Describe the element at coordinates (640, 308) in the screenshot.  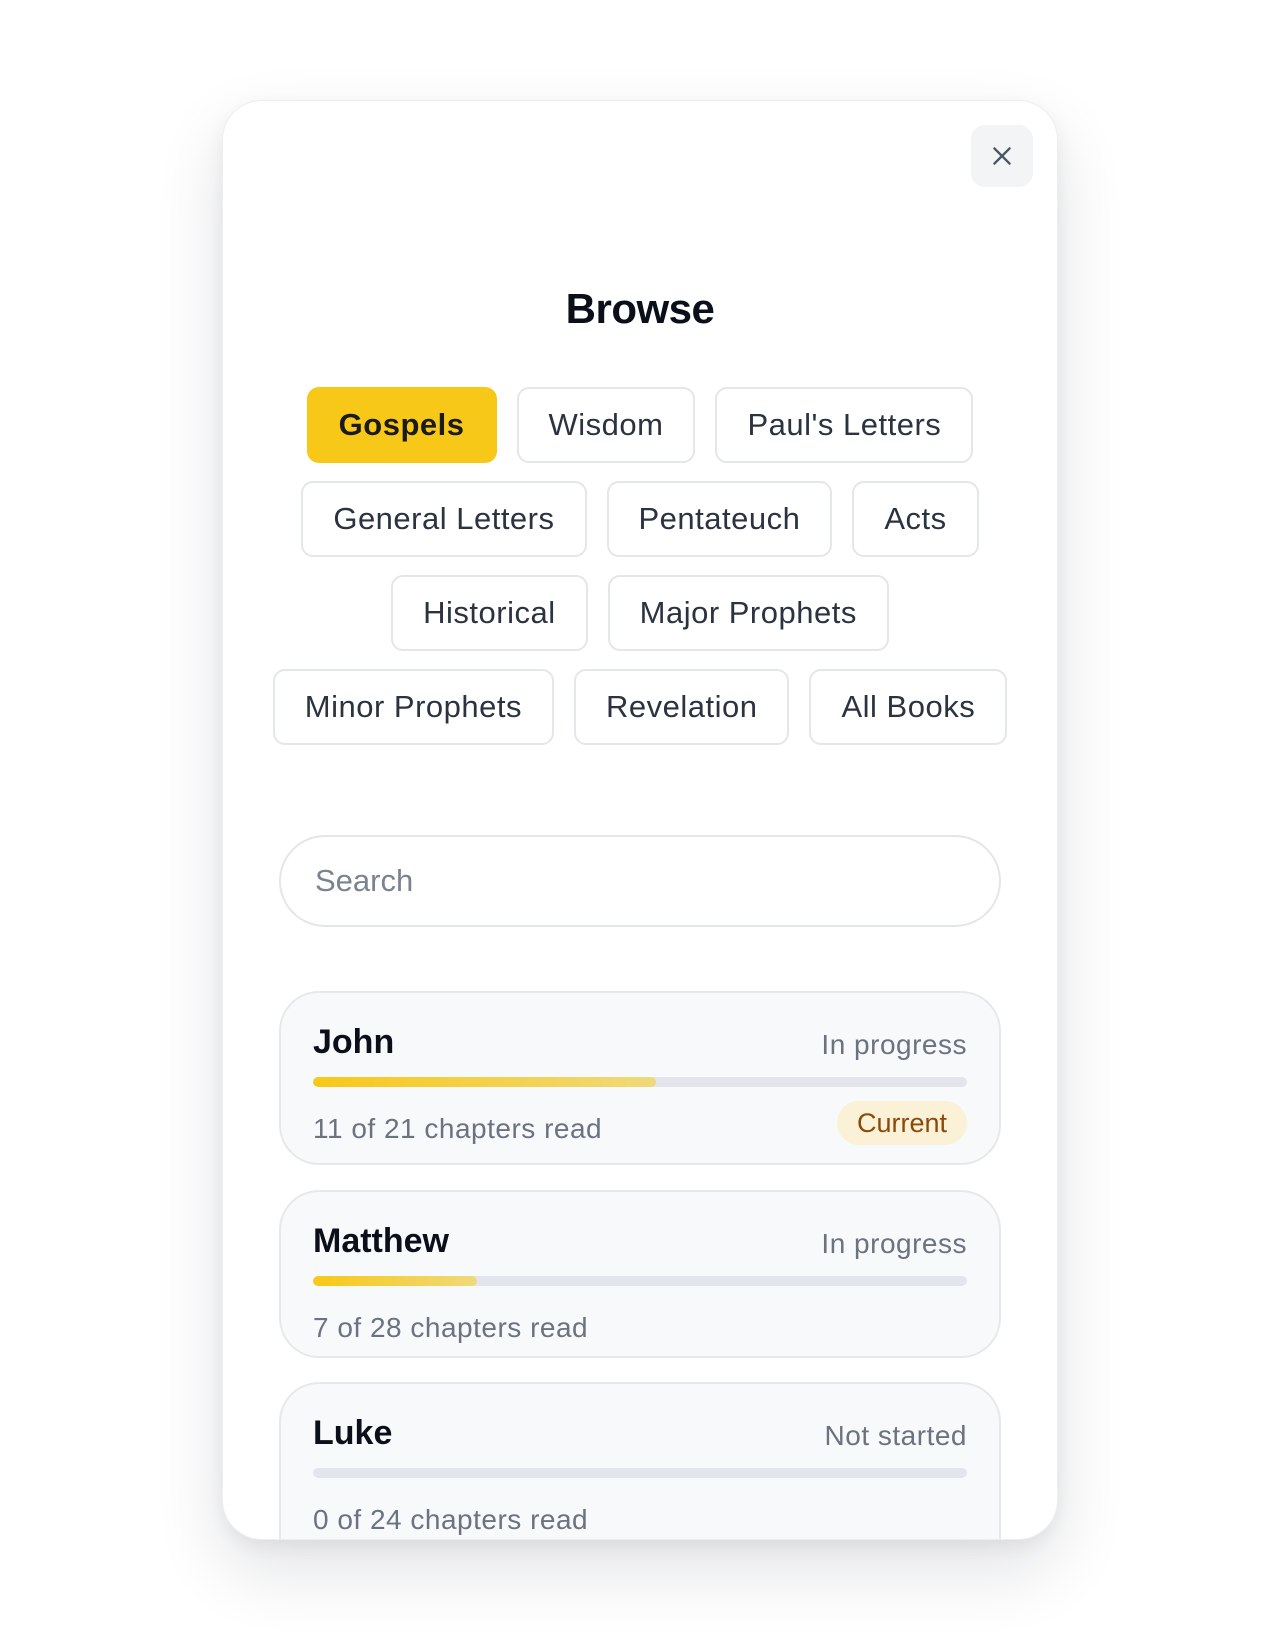
I see `page-title: Browse` at that location.